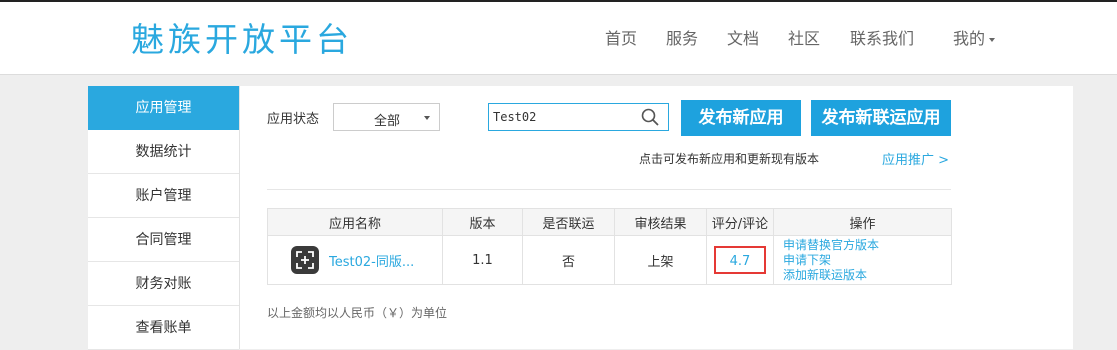 The height and width of the screenshot is (350, 1117). I want to click on replace-official-version-link: 申请替换官方版本, so click(867, 245).